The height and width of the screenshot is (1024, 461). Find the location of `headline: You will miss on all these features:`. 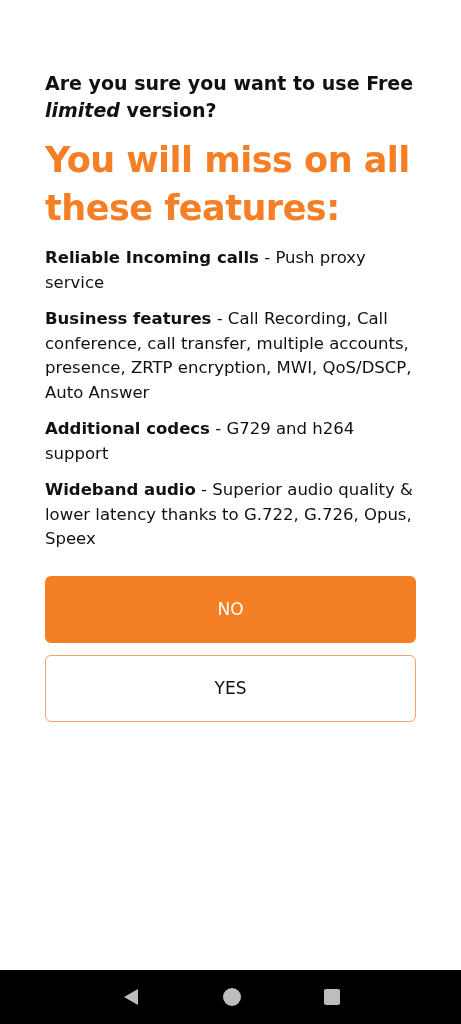

headline: You will miss on all these features: is located at coordinates (228, 184).